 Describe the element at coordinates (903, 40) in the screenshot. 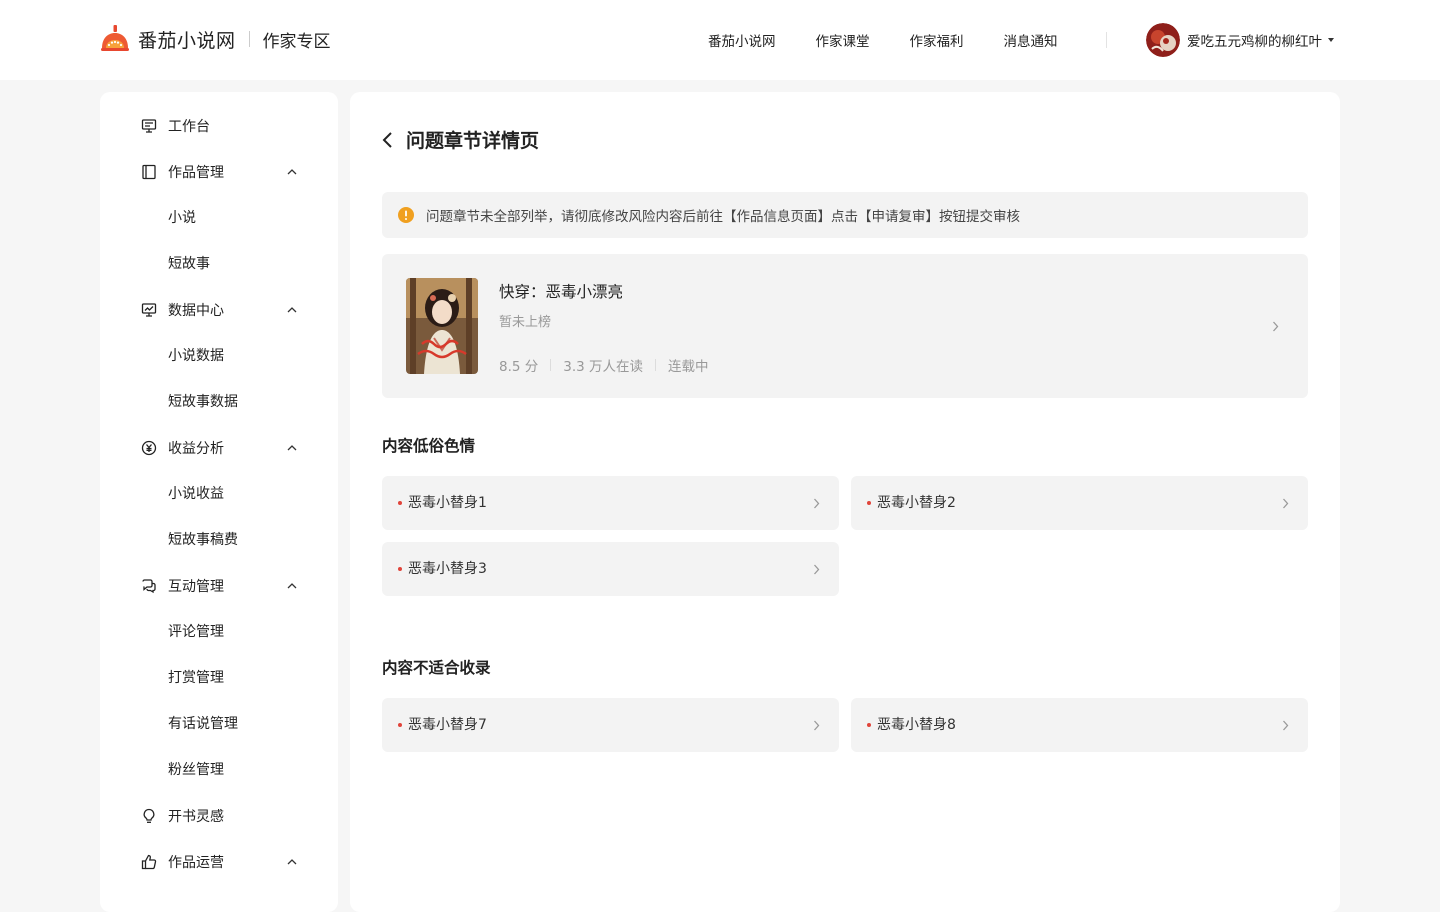

I see `top-nav: 番茄小说网 作家课堂 作家福利 消息通知` at that location.